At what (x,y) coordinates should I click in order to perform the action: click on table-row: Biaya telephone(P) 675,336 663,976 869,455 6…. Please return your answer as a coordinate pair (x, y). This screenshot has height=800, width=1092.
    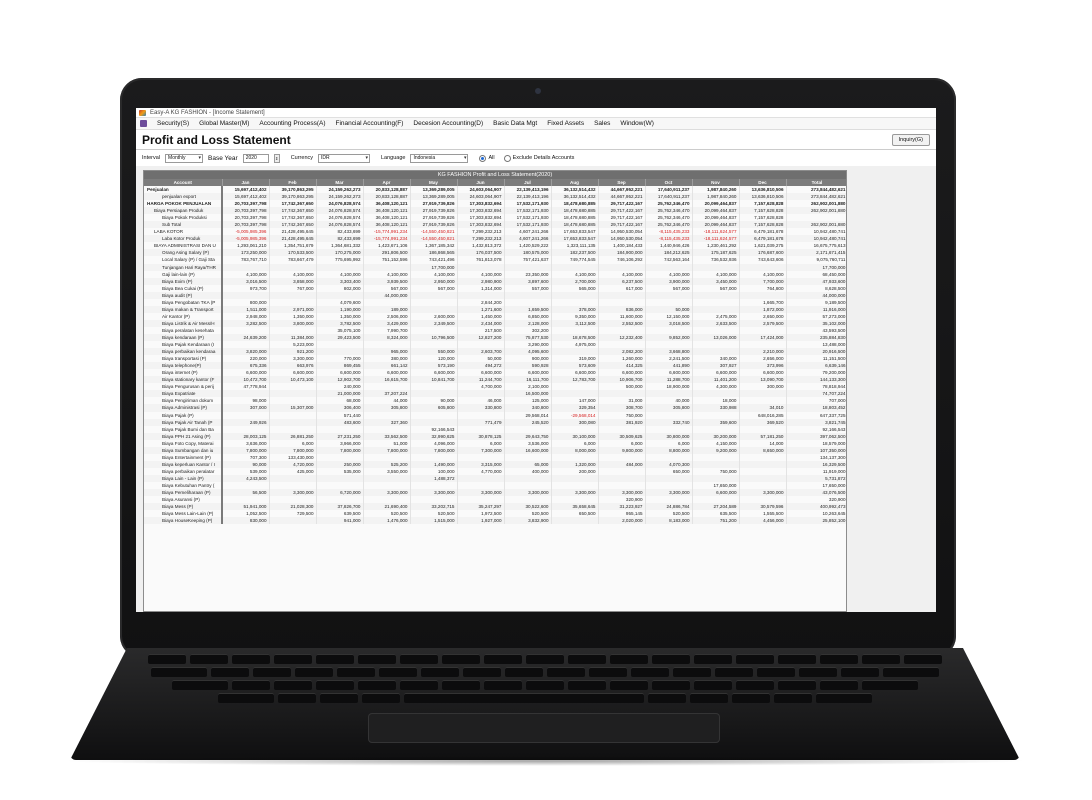
    Looking at the image, I should click on (495, 366).